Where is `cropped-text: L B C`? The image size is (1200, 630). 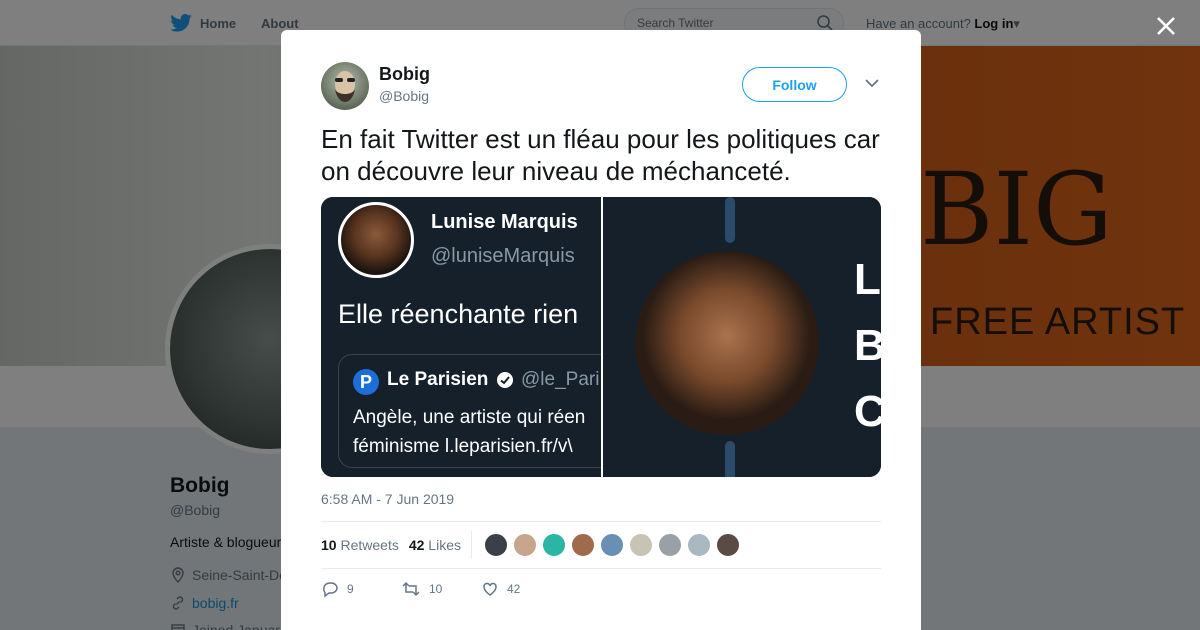
cropped-text: L B C is located at coordinates (867, 346).